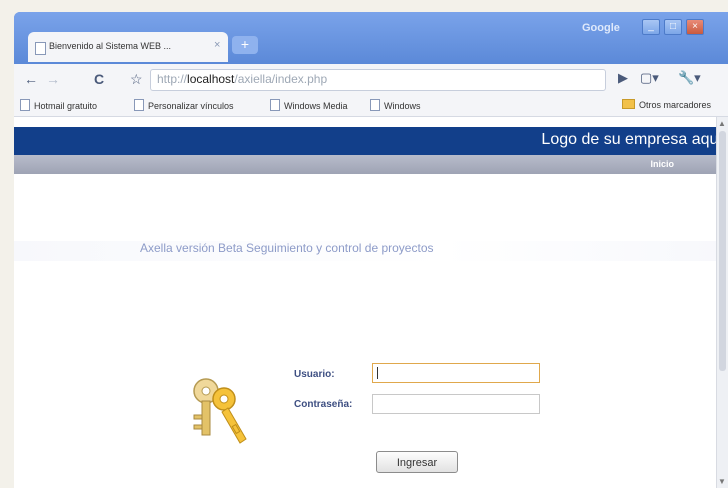 The height and width of the screenshot is (488, 728). I want to click on folder-icon, so click(628, 104).